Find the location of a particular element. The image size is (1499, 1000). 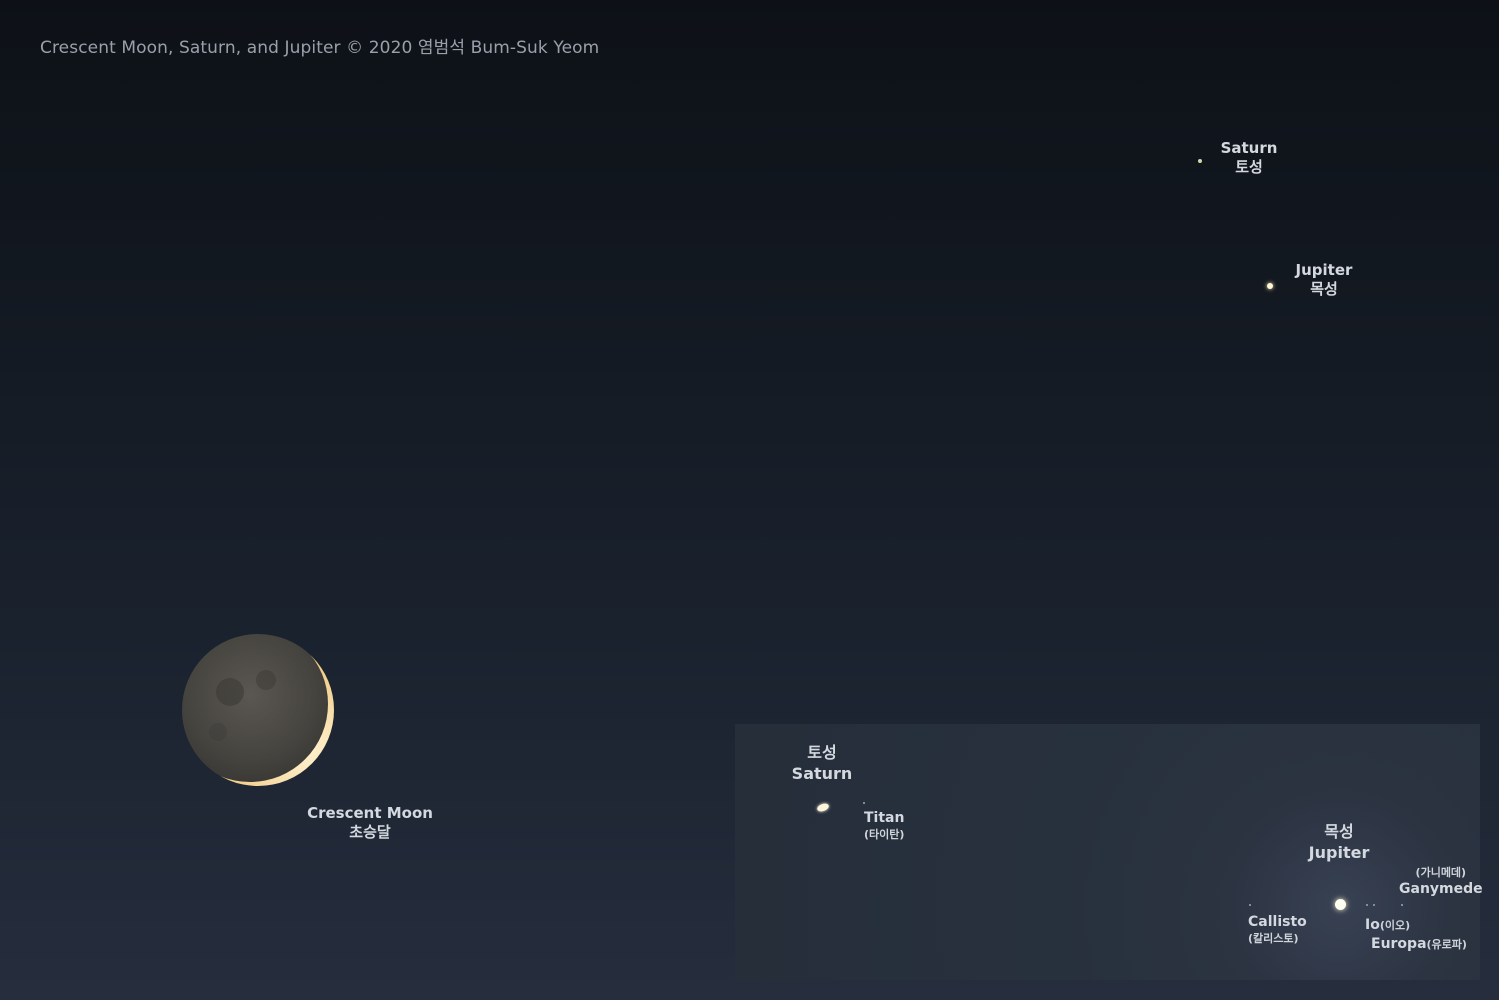

moon-label-ko: 초승달 is located at coordinates (370, 832).